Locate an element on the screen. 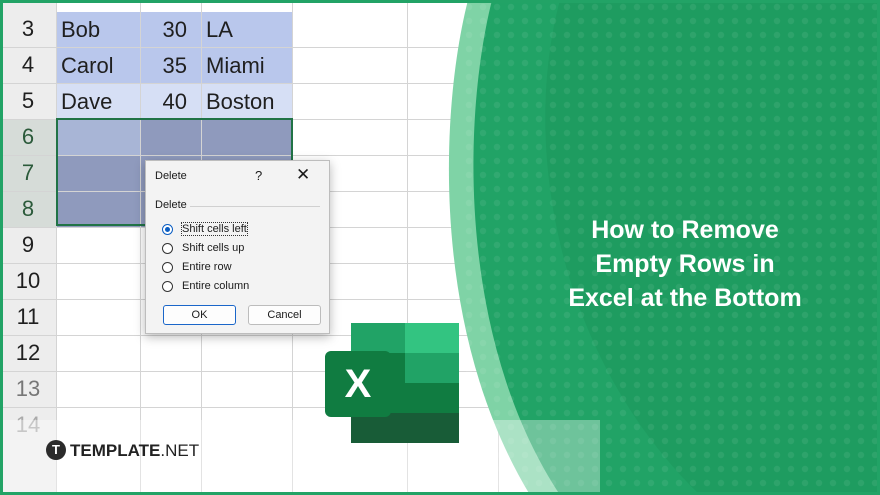 The width and height of the screenshot is (880, 495). excel-letter: X is located at coordinates (358, 384).